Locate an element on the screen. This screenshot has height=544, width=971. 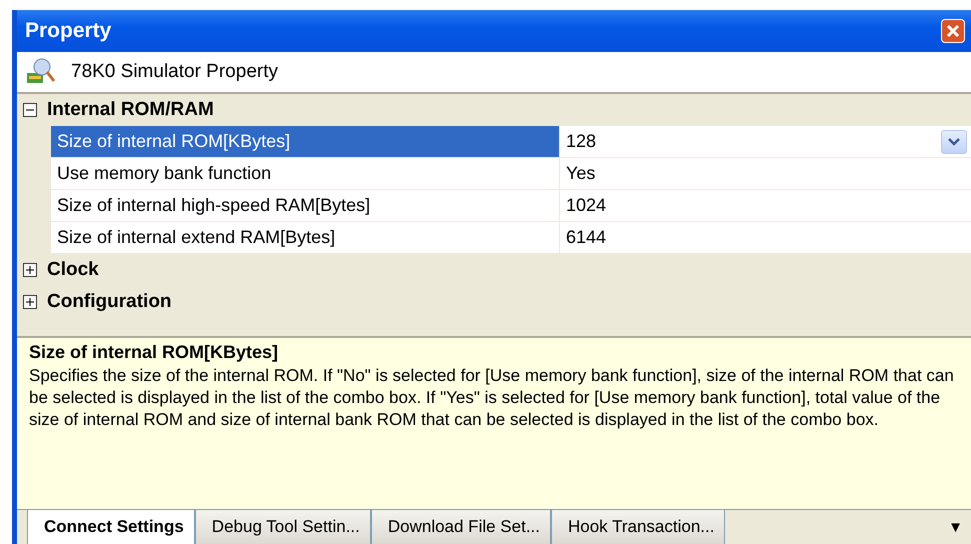
collapse-icon is located at coordinates (30, 110).